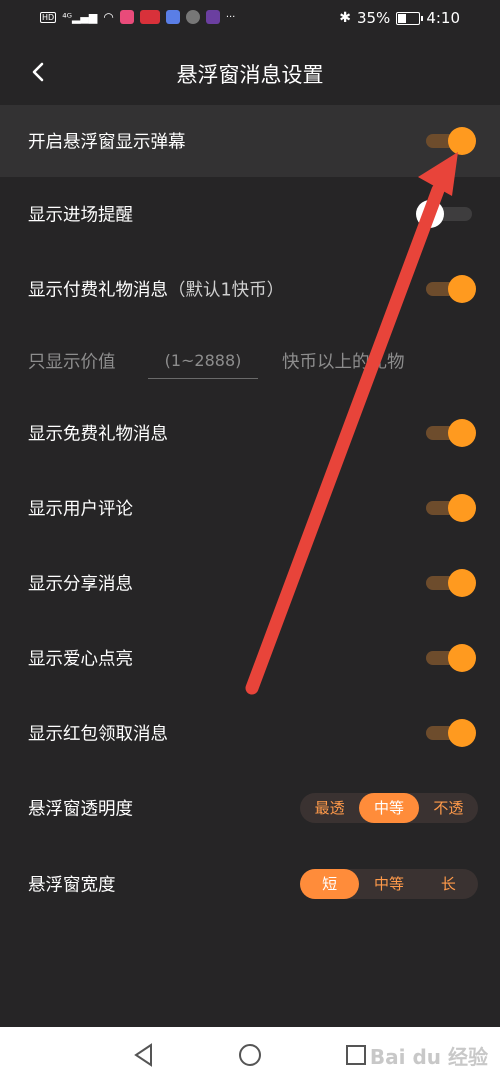  Describe the element at coordinates (345, 18) in the screenshot. I see `bluetooth-icon: ✱` at that location.